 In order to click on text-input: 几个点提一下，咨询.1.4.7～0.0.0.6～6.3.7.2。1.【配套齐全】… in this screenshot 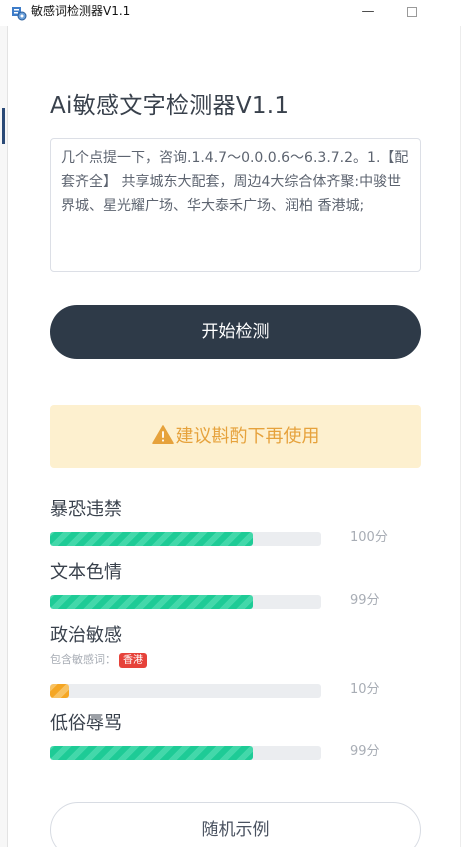, I will do `click(235, 205)`.